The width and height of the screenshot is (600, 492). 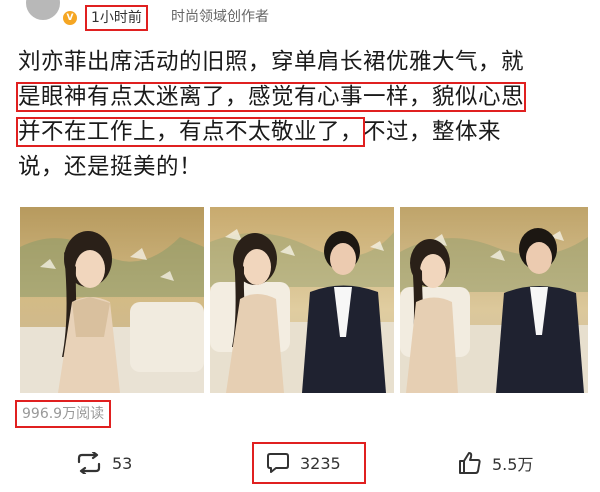 I want to click on comment-icon, so click(x=278, y=463).